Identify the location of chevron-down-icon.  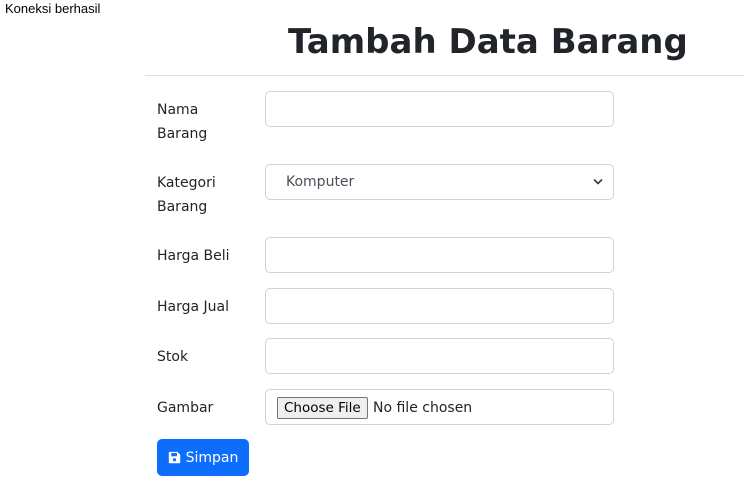
(598, 182).